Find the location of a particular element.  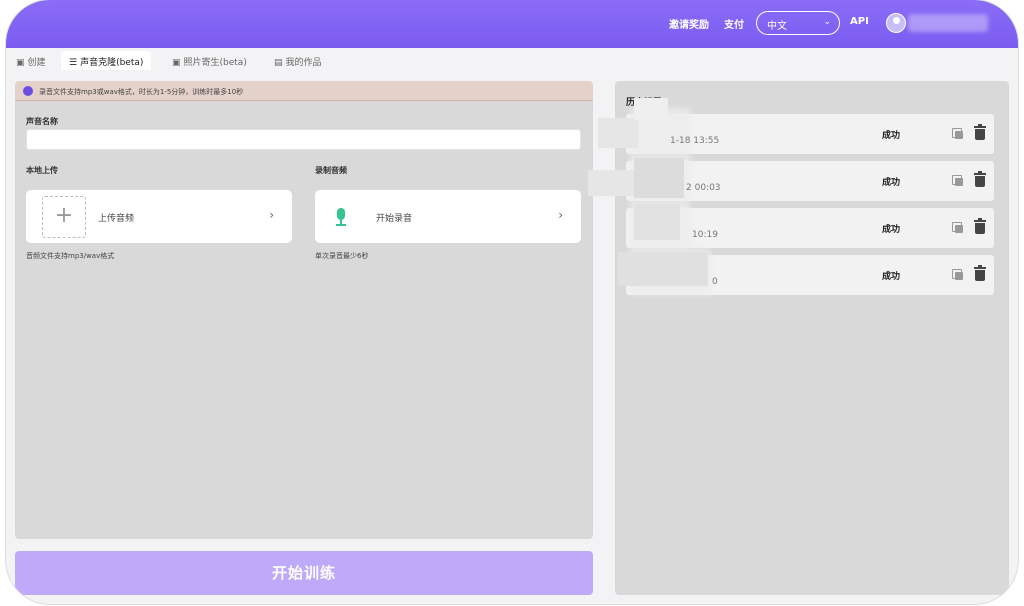

tab-label: 创建 is located at coordinates (36, 63).